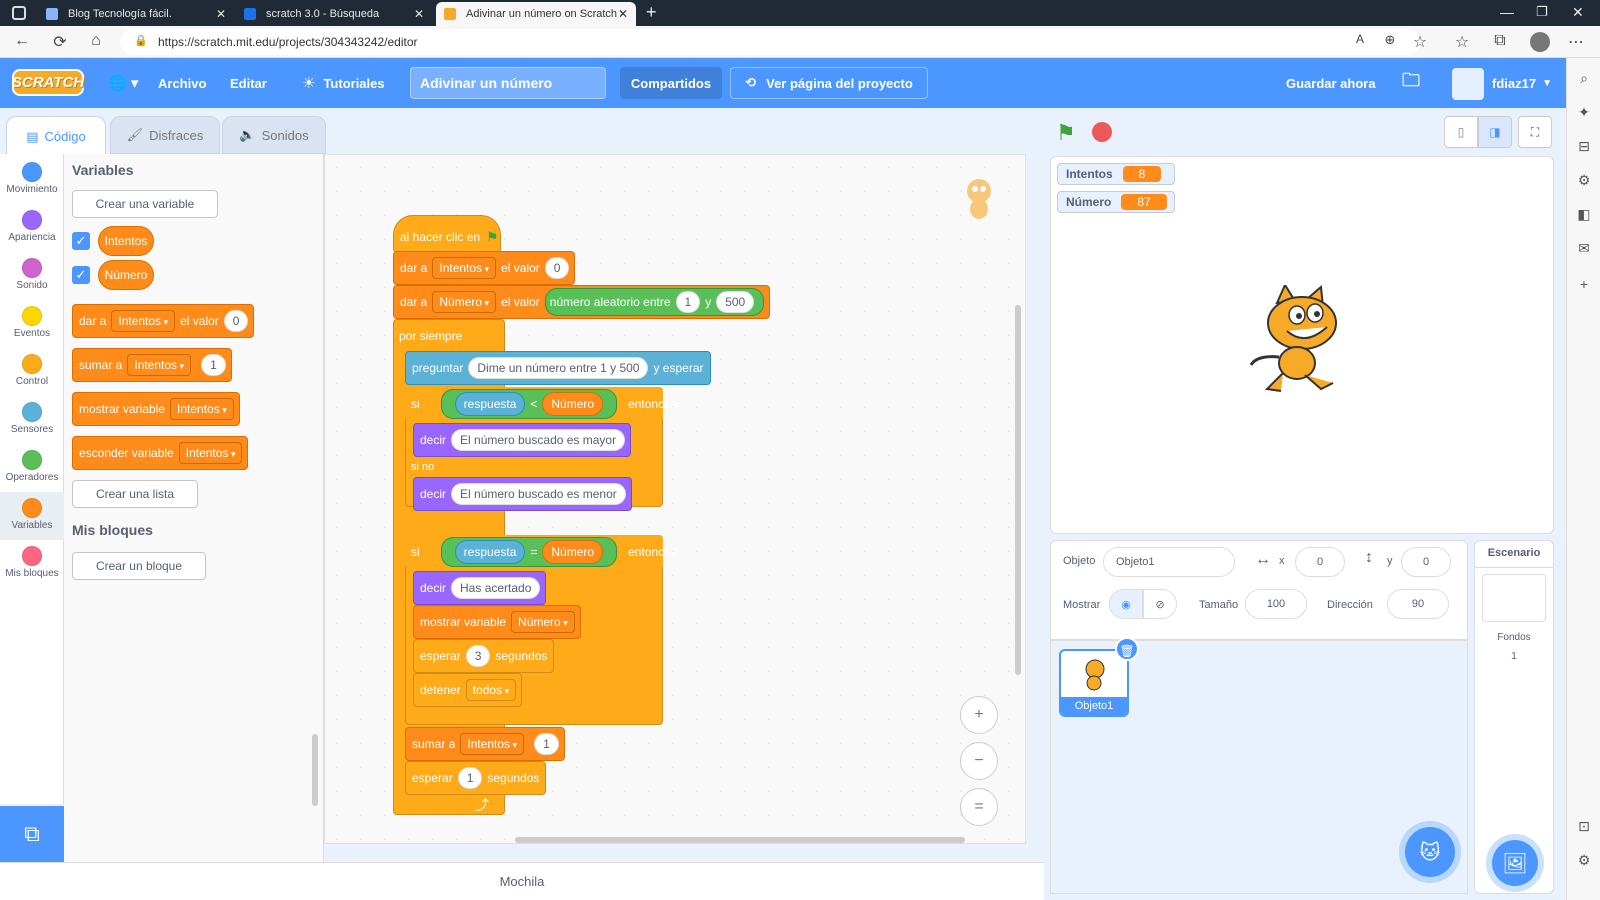 This screenshot has height=900, width=1600. What do you see at coordinates (1094, 683) in the screenshot?
I see `sprite-tile: Objeto1` at bounding box center [1094, 683].